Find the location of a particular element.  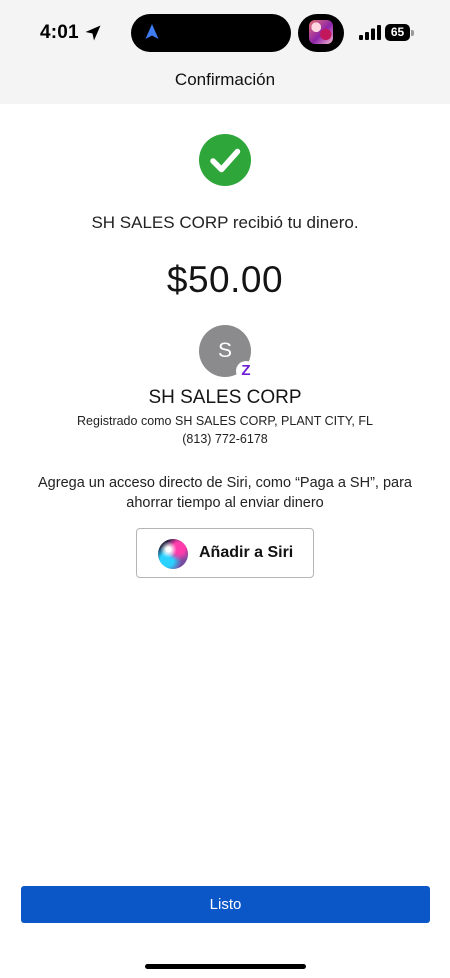

battery-cap is located at coordinates (412, 33).